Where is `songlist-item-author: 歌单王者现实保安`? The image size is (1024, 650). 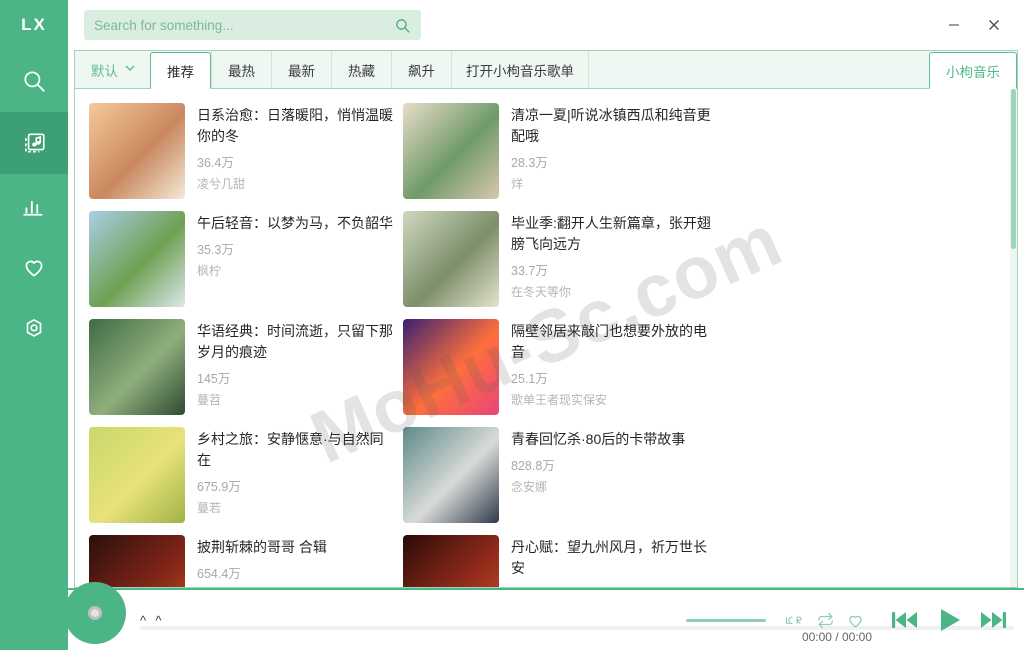 songlist-item-author: 歌单王者现实保安 is located at coordinates (559, 400).